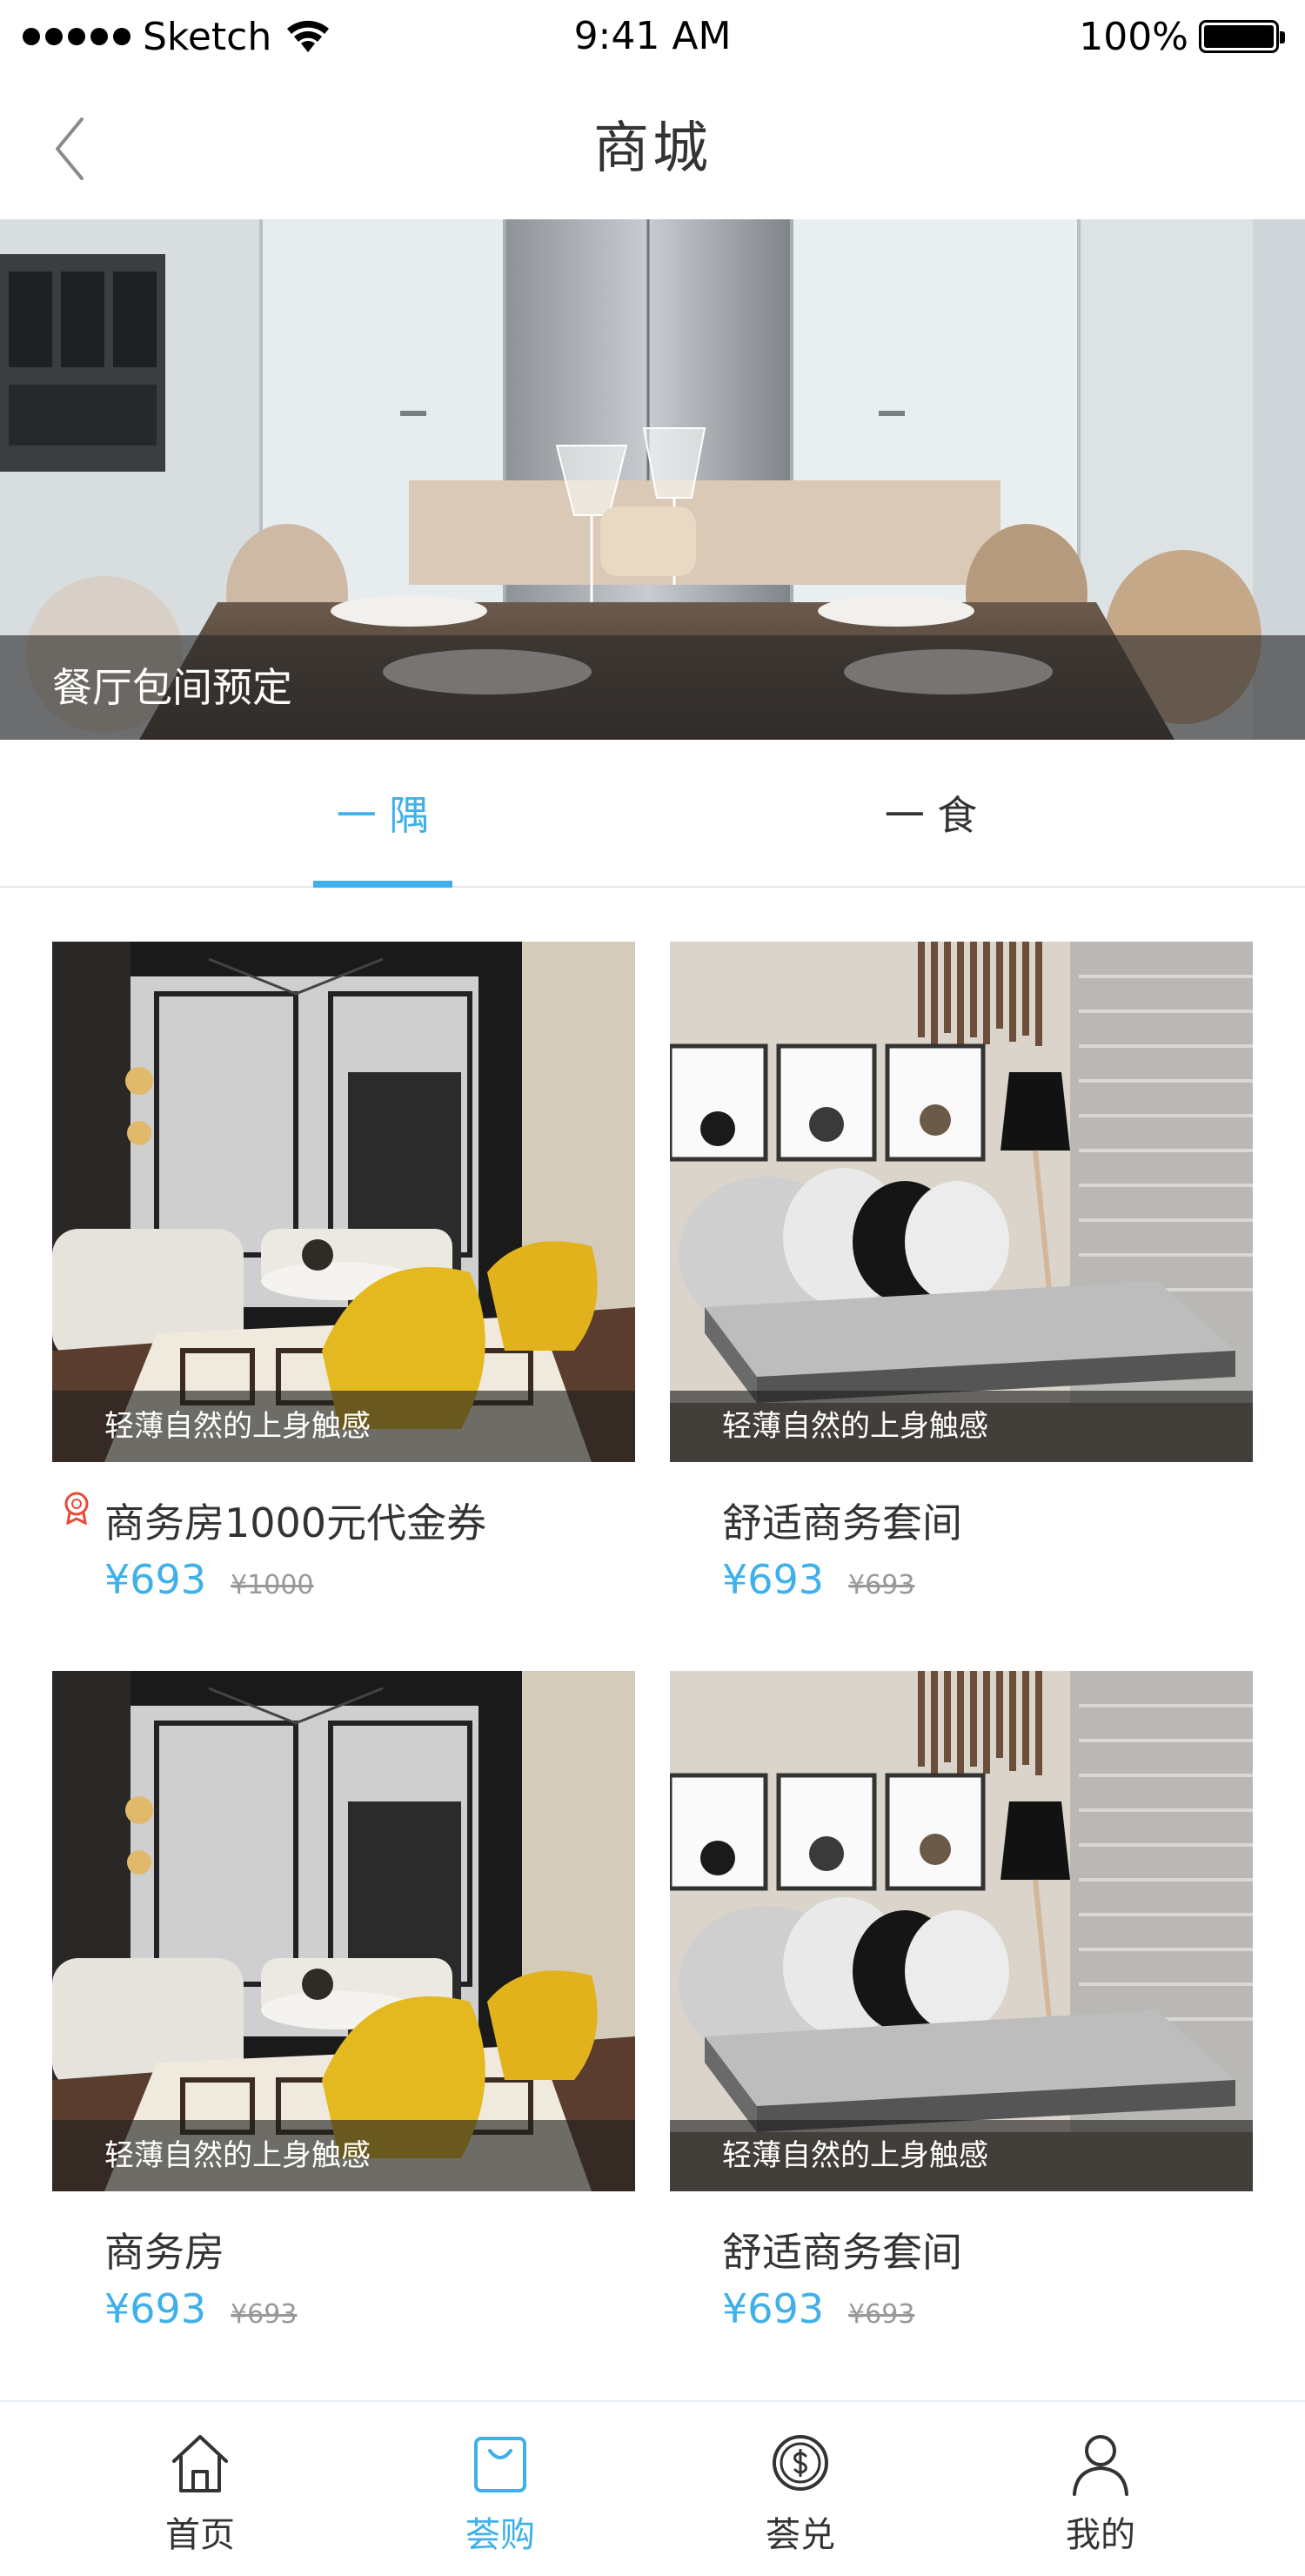 The height and width of the screenshot is (2576, 1305). Describe the element at coordinates (76, 1509) in the screenshot. I see `coupon-icon` at that location.